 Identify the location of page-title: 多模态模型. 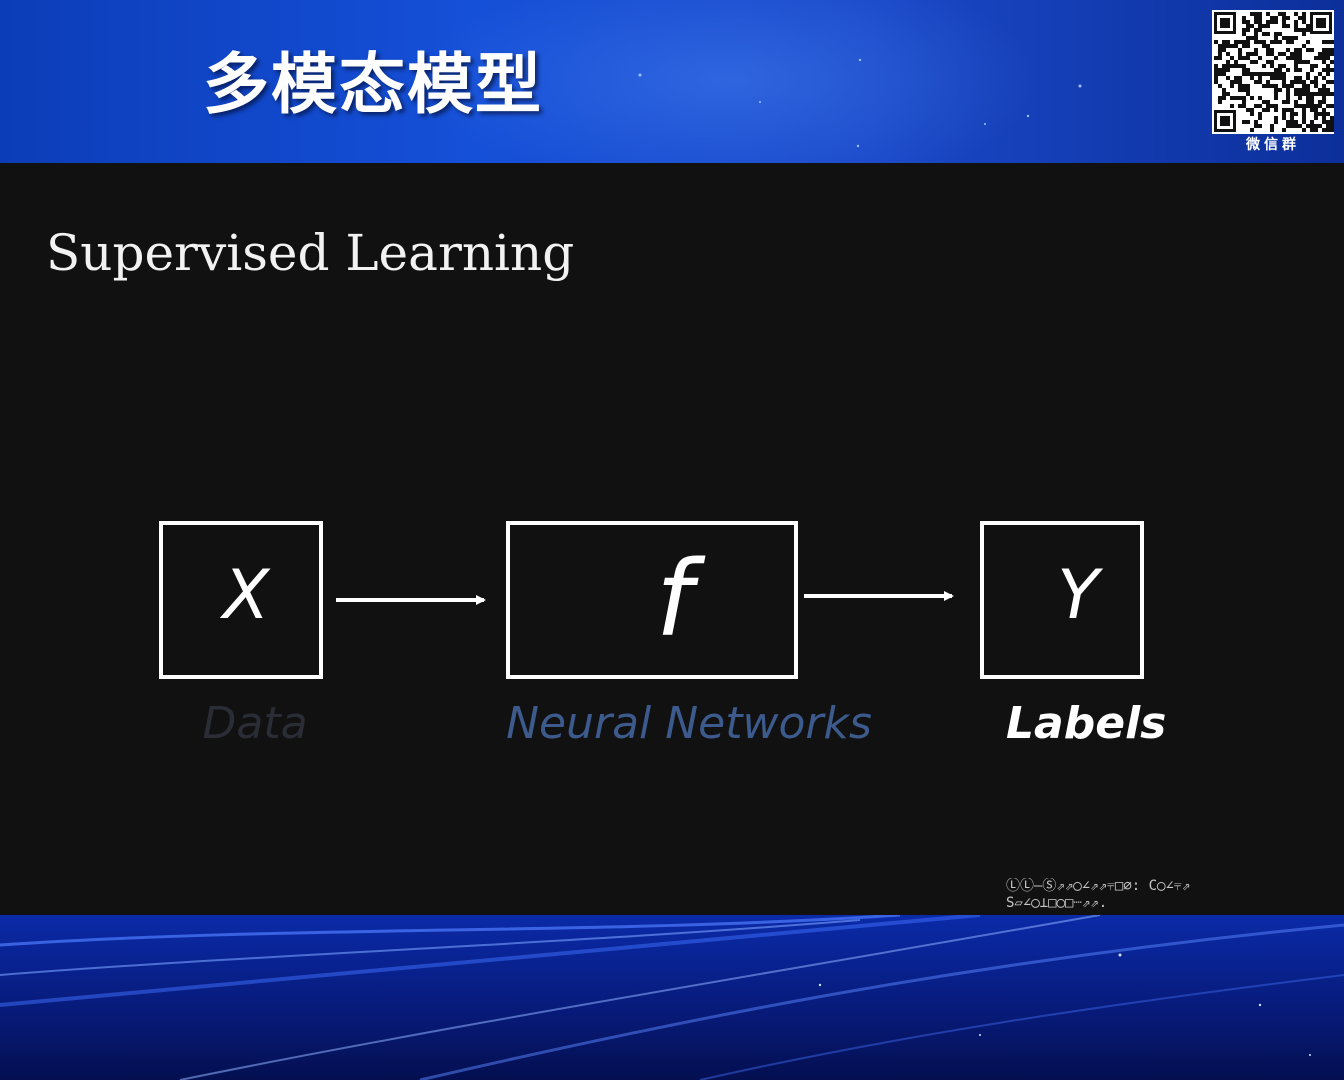
(373, 84).